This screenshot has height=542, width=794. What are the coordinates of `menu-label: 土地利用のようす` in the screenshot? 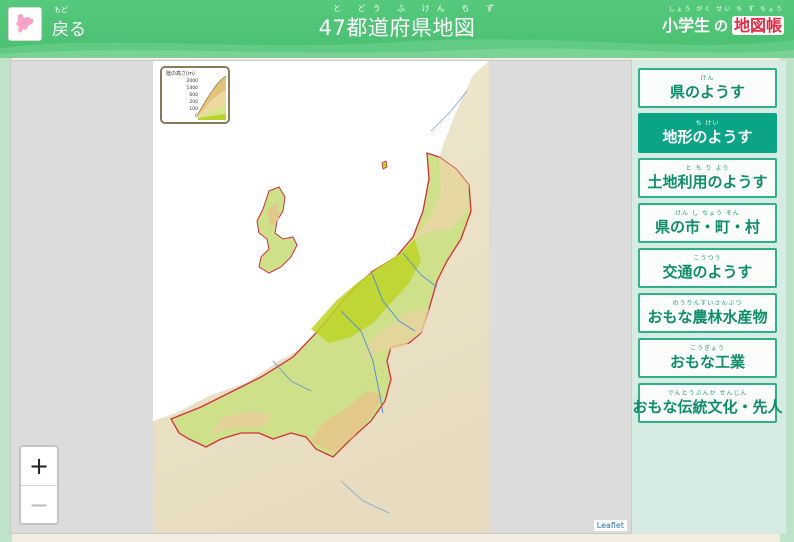 It's located at (707, 182).